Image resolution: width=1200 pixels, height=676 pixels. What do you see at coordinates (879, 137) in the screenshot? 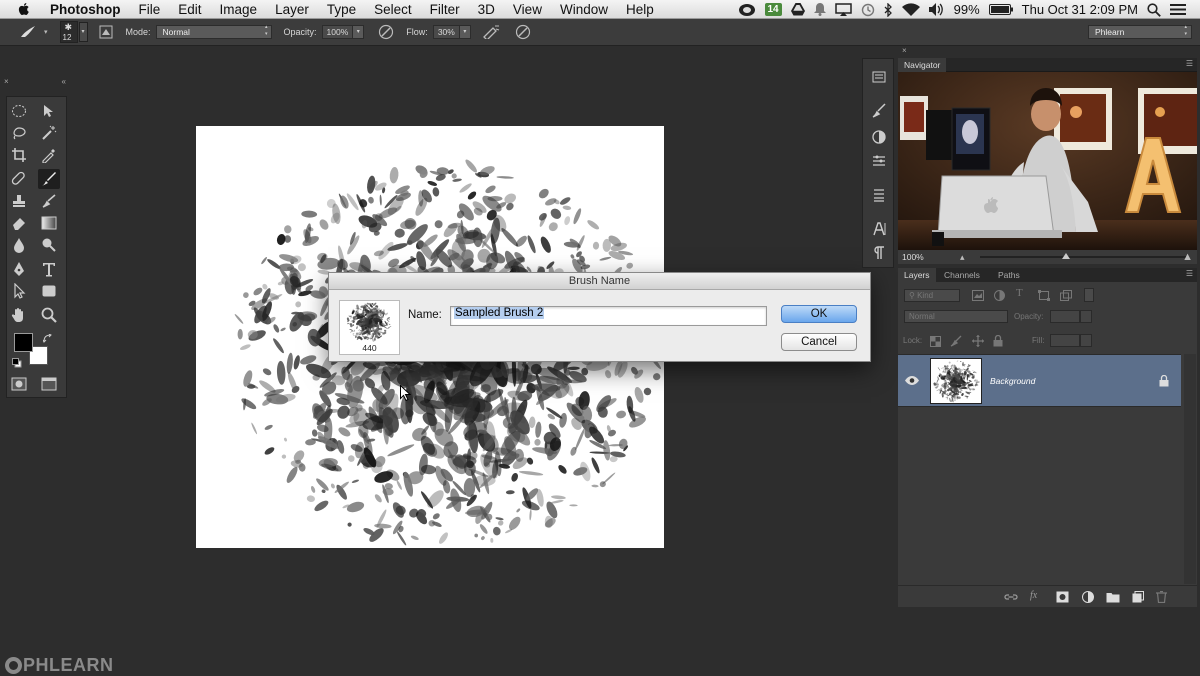
I see `adjustments-panel-icon` at bounding box center [879, 137].